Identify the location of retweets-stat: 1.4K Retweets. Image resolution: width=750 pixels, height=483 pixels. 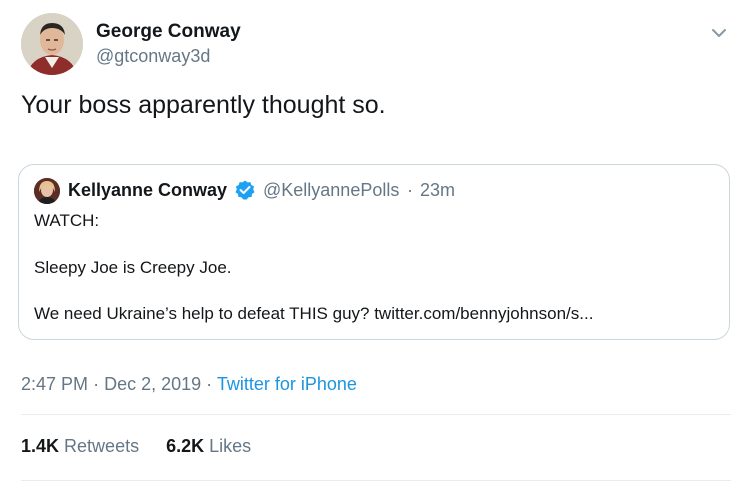
(80, 446).